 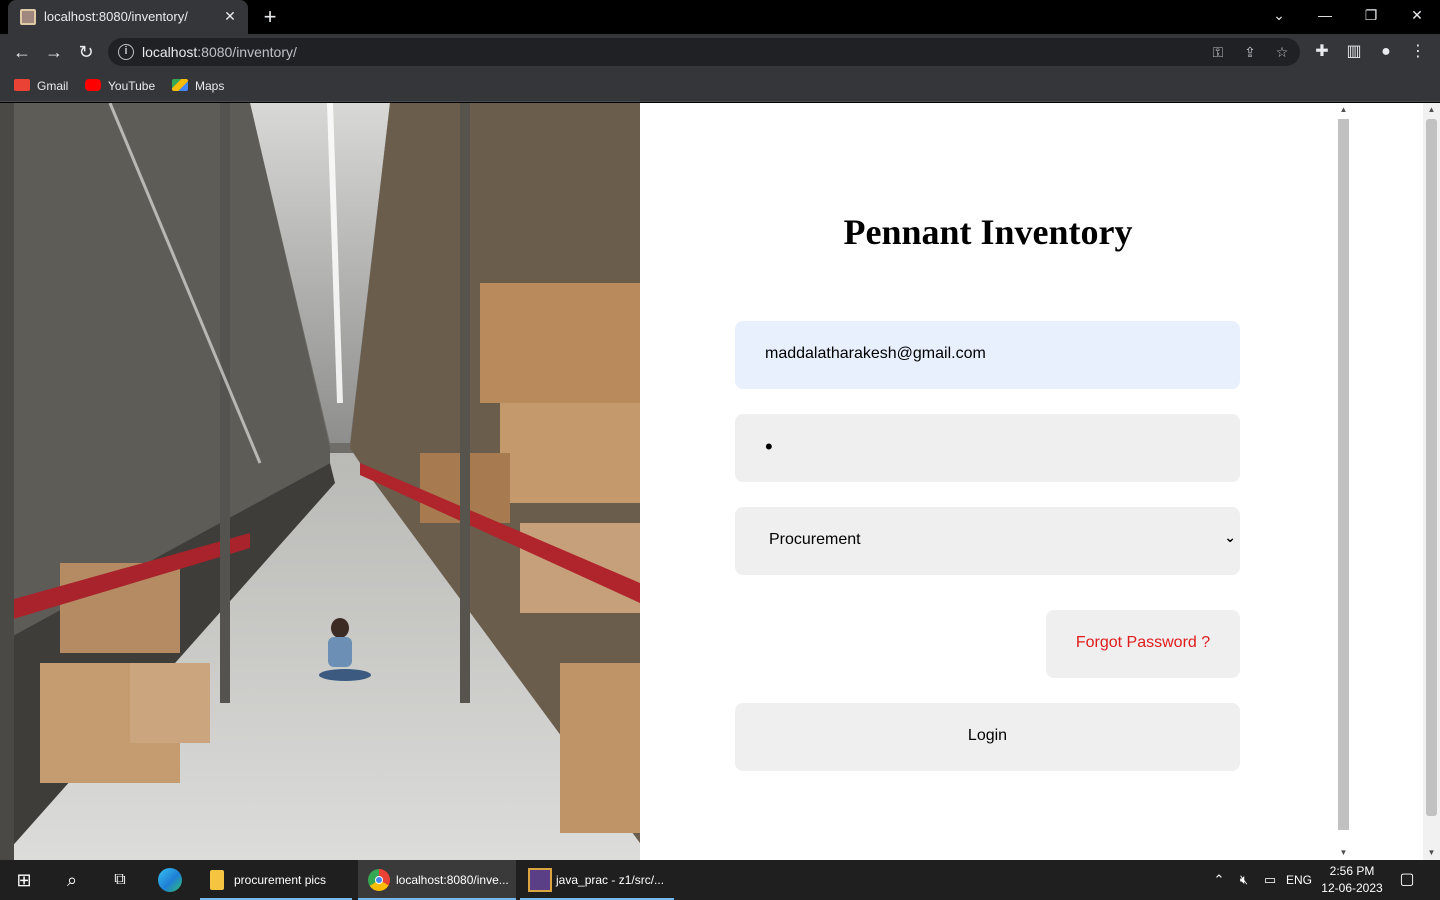 What do you see at coordinates (1282, 52) in the screenshot?
I see `star-icon: ☆` at bounding box center [1282, 52].